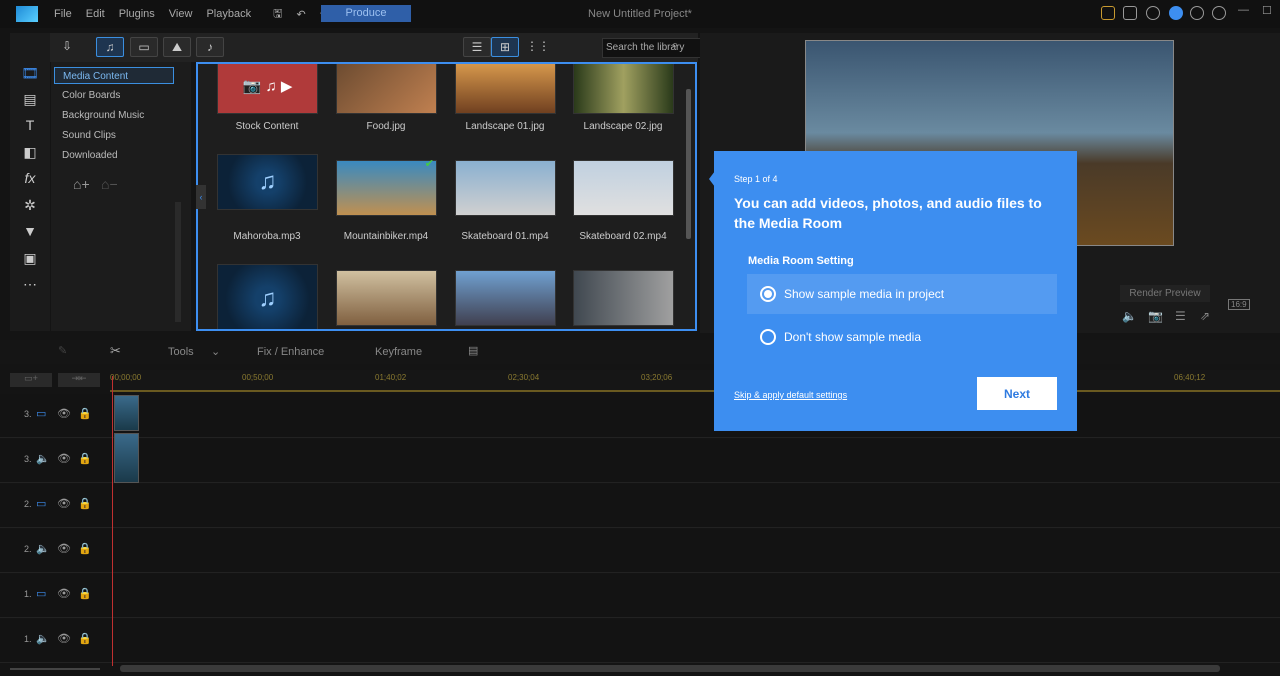 The width and height of the screenshot is (1280, 676). Describe the element at coordinates (55, 669) in the screenshot. I see `zoom-slider` at that location.